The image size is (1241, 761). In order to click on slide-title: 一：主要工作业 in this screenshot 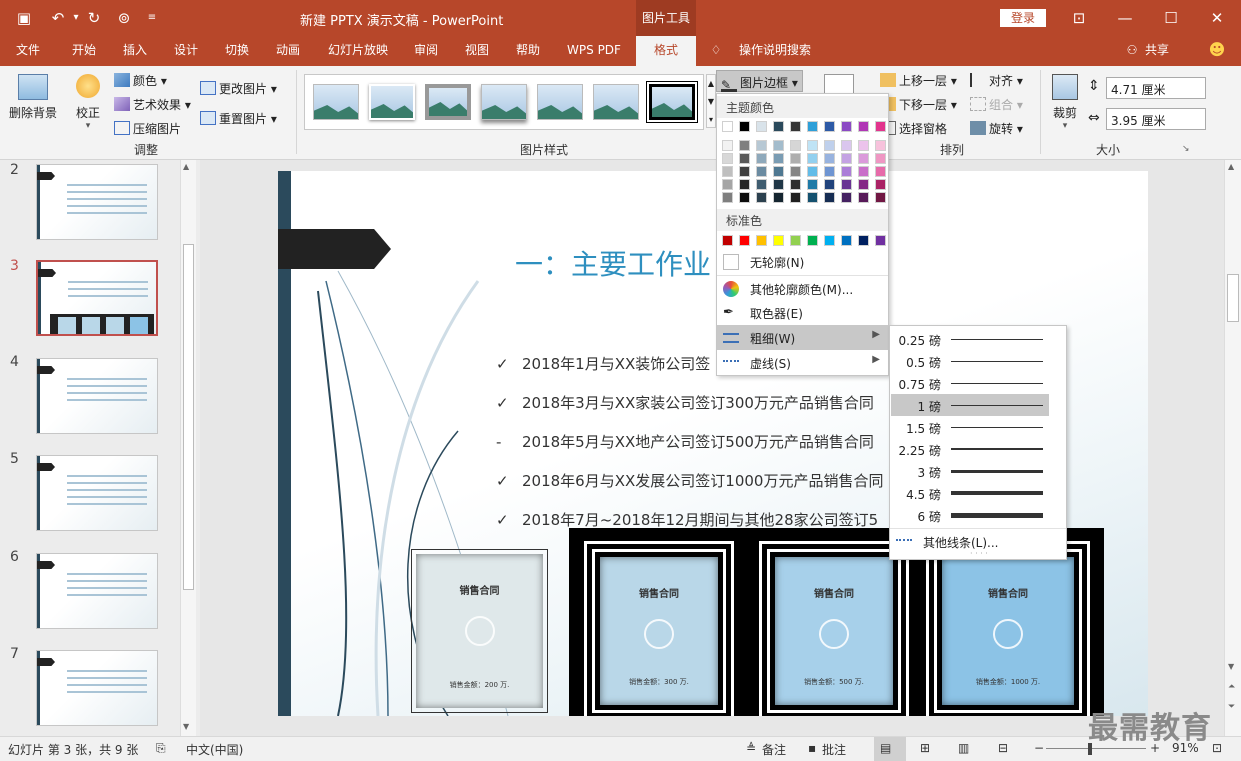, I will do `click(613, 263)`.